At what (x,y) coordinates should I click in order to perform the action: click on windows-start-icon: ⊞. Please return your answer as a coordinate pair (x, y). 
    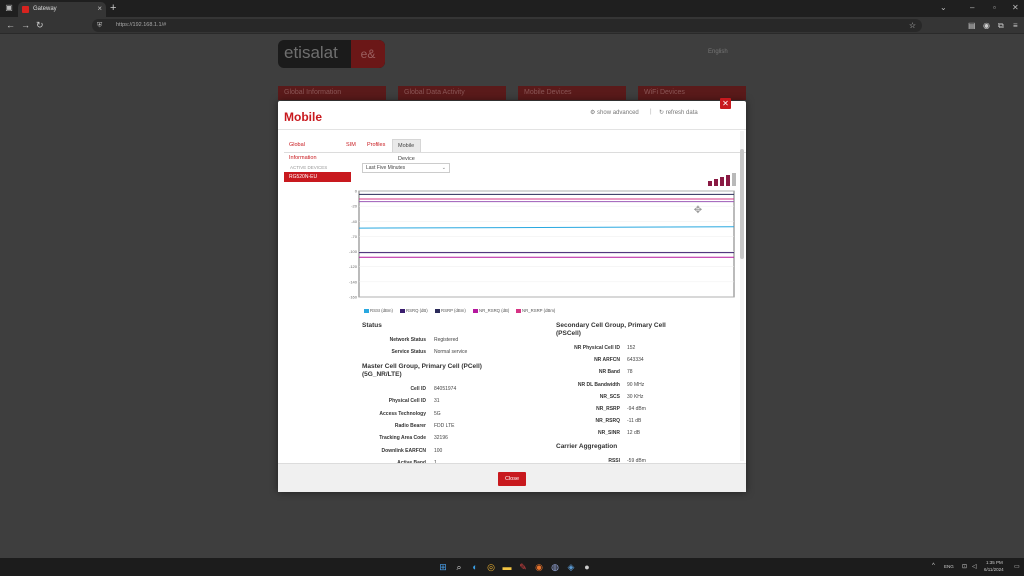
    Looking at the image, I should click on (443, 567).